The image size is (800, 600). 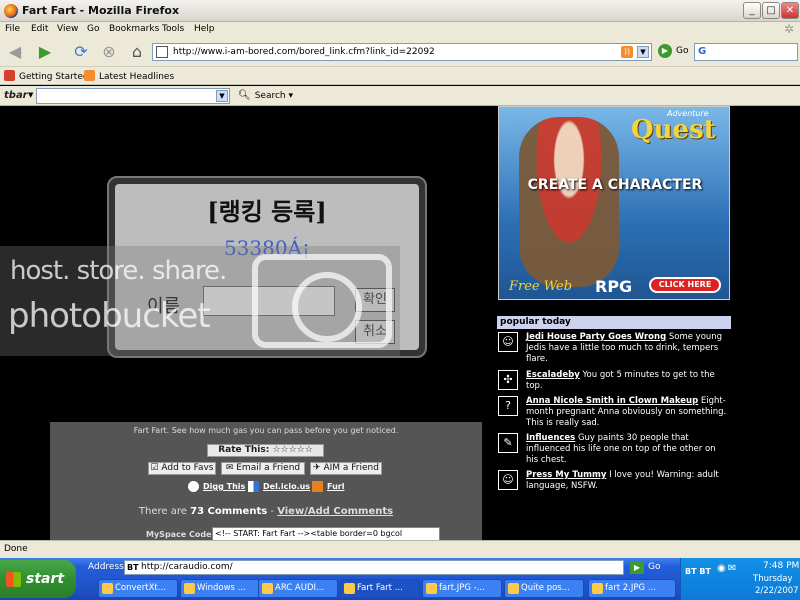 What do you see at coordinates (698, 571) in the screenshot?
I see `tray-bt-label: BT BT` at bounding box center [698, 571].